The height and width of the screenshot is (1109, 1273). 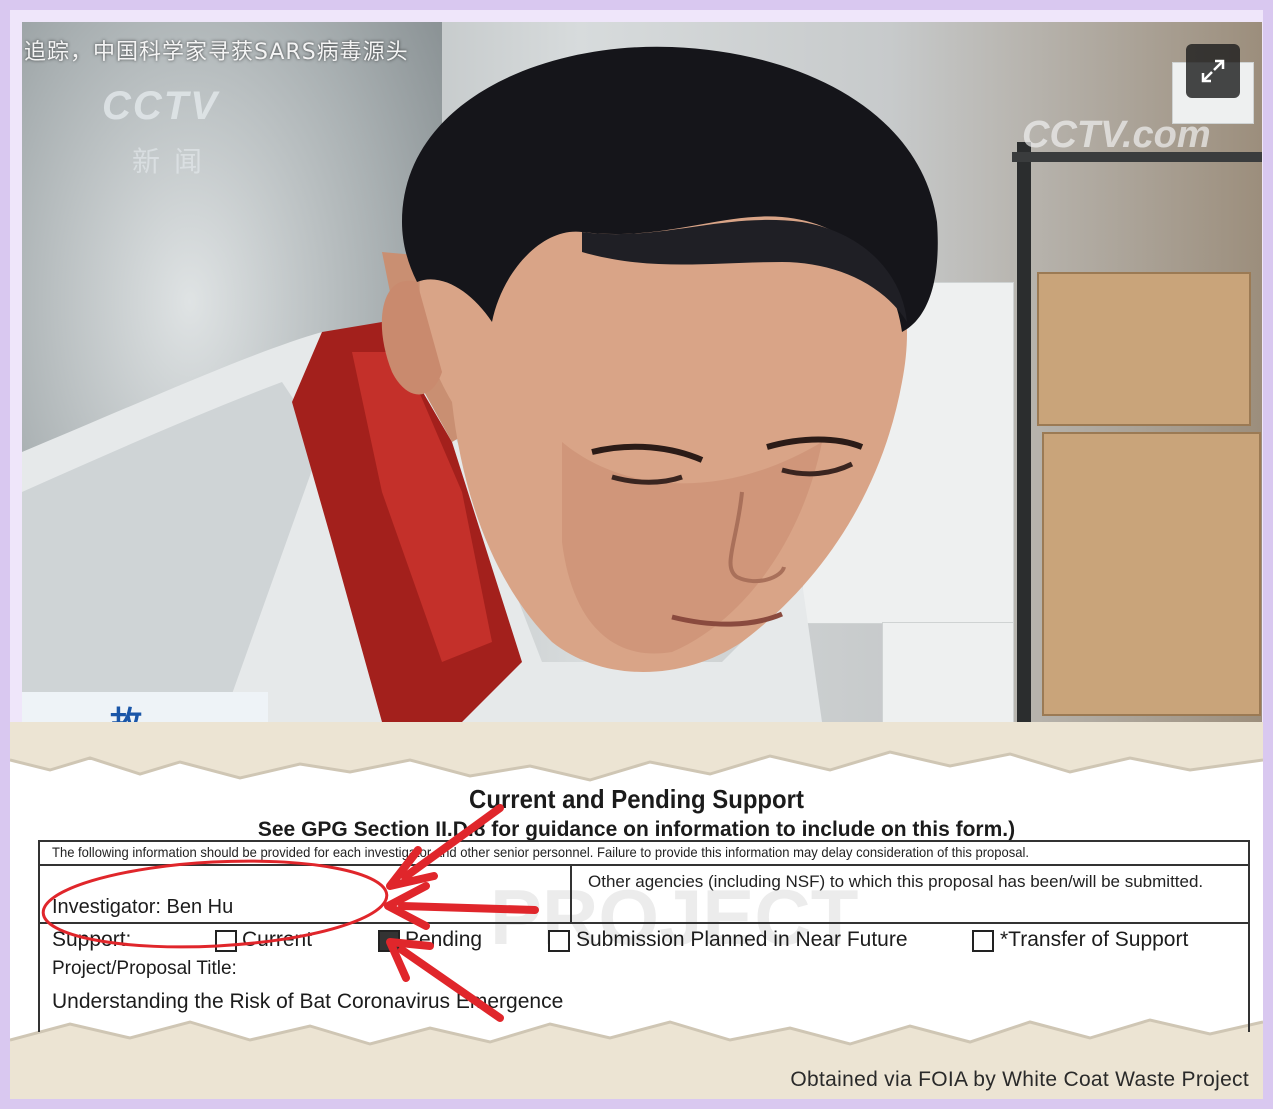 I want to click on red-annotations, so click(x=290, y=913).